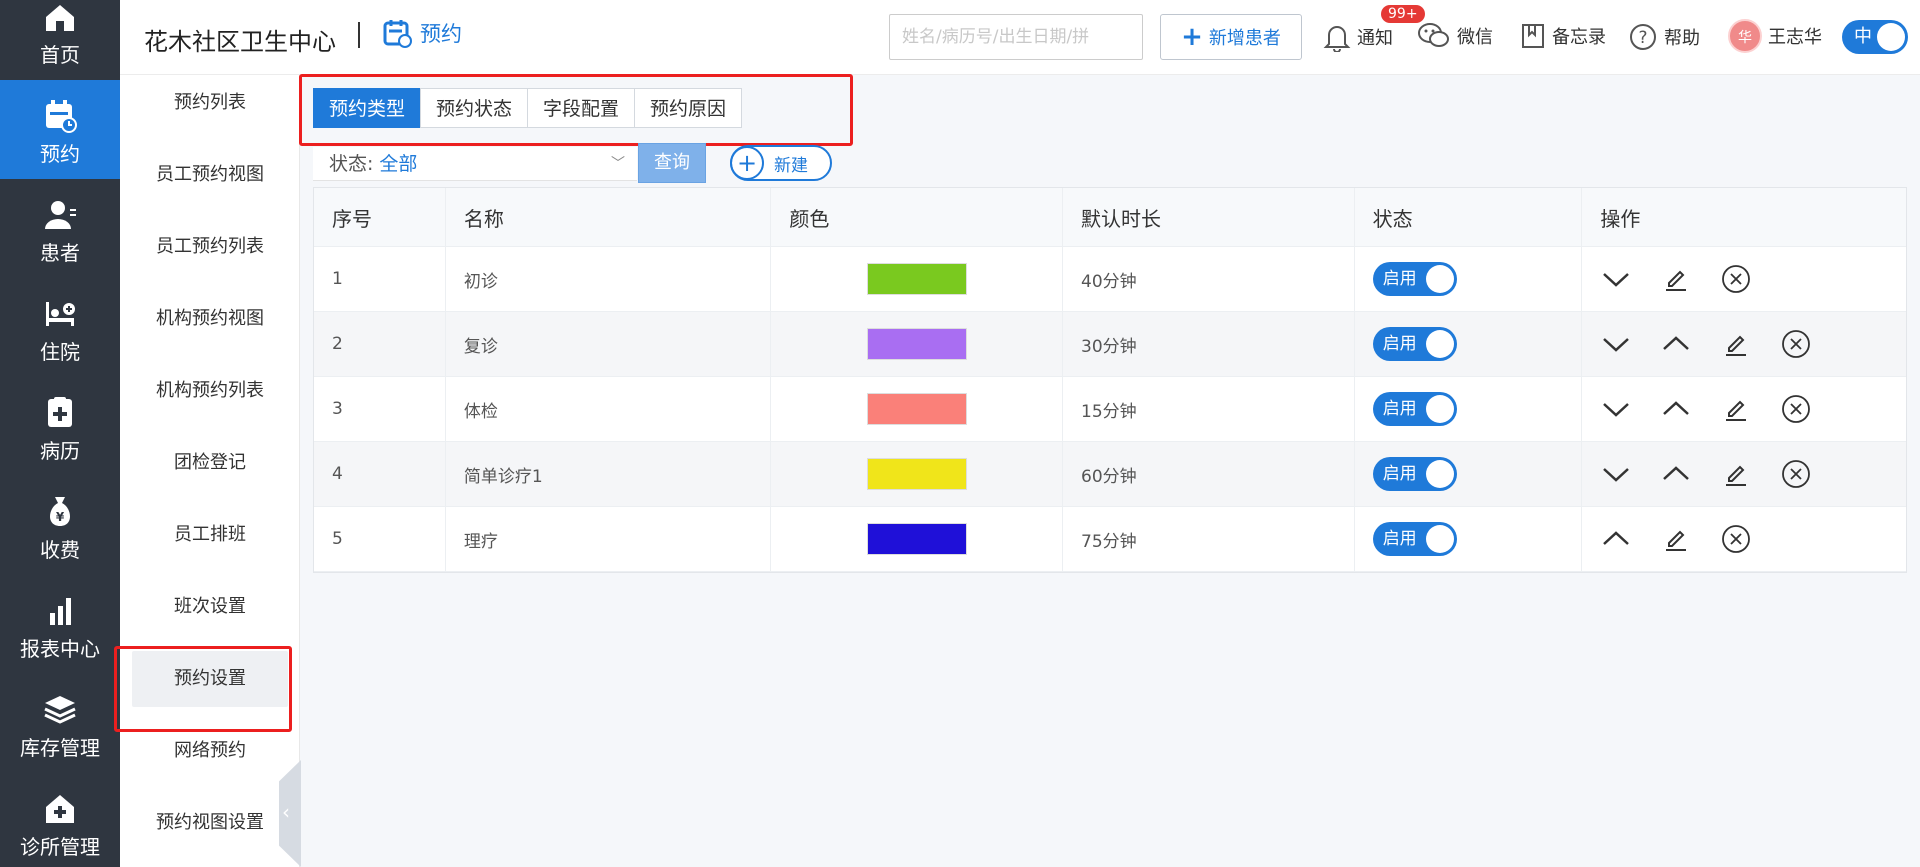 The height and width of the screenshot is (867, 1920). I want to click on layers-icon, so click(60, 710).